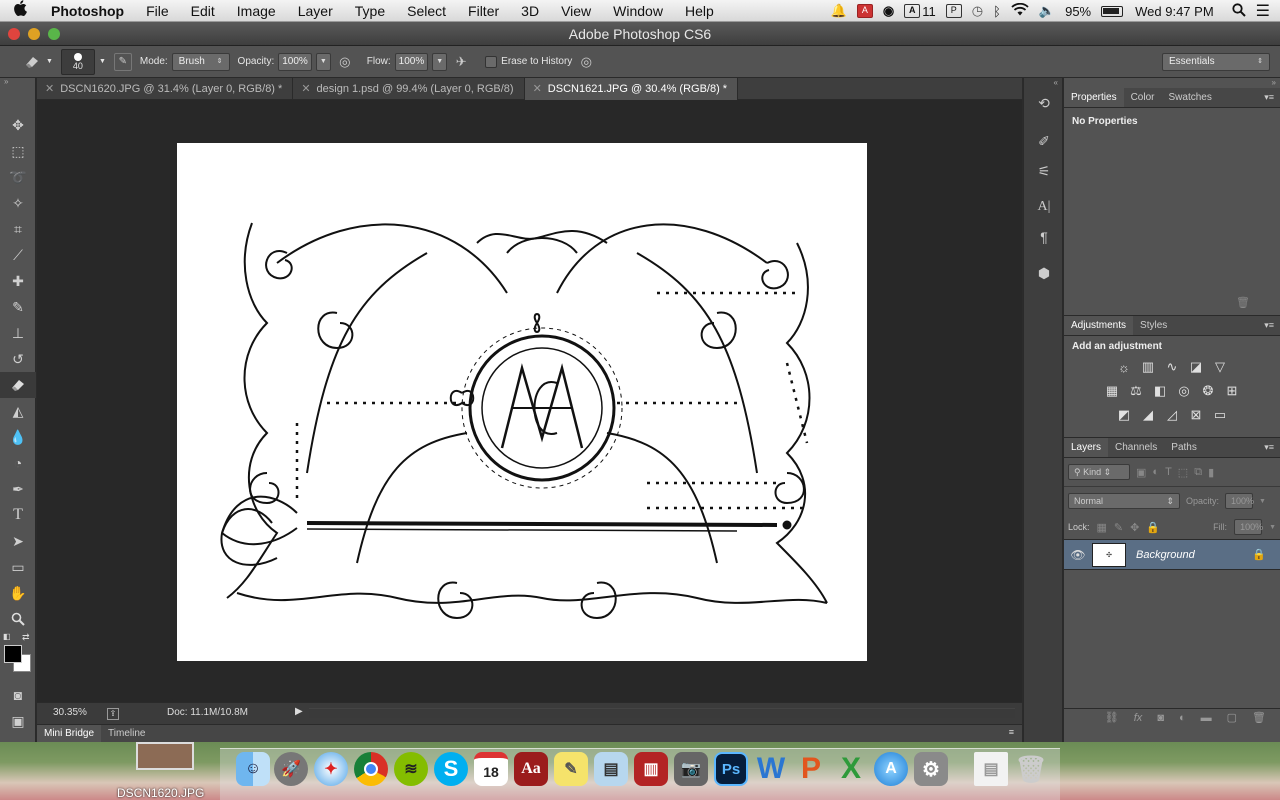 Image resolution: width=1280 pixels, height=800 pixels. I want to click on menu-file: File, so click(157, 11).